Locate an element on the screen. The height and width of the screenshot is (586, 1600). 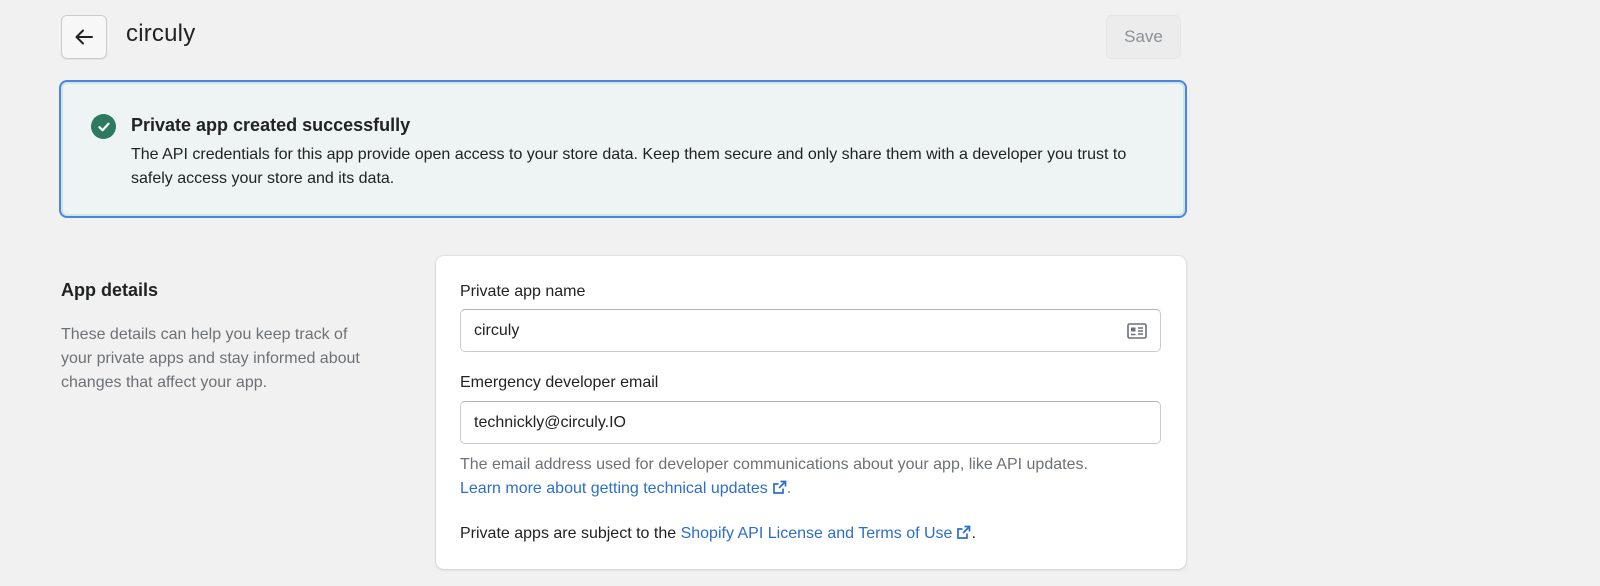
help-link-suffix: . is located at coordinates (789, 488).